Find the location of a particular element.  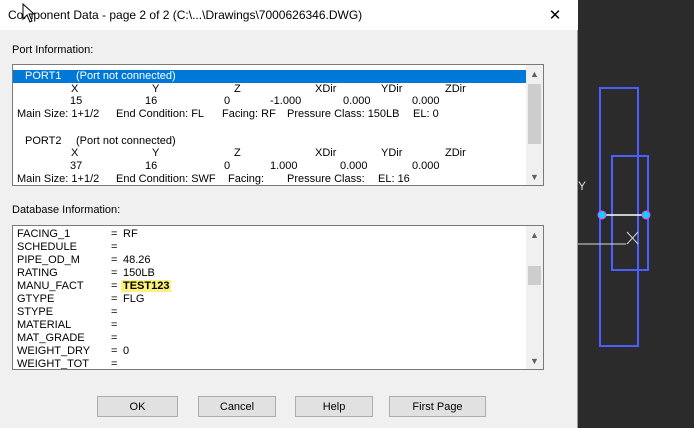

port-info-scrollbar: ▲ ▼ is located at coordinates (534, 125).